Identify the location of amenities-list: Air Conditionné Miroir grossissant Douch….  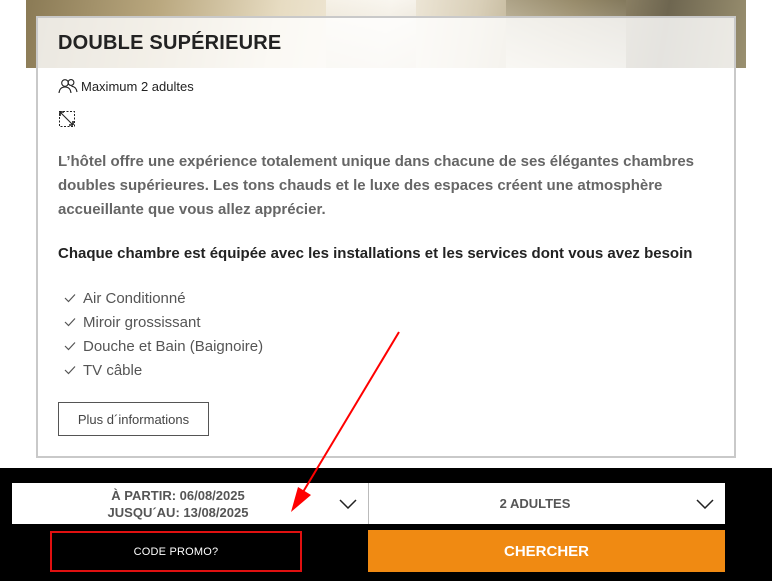
(163, 334).